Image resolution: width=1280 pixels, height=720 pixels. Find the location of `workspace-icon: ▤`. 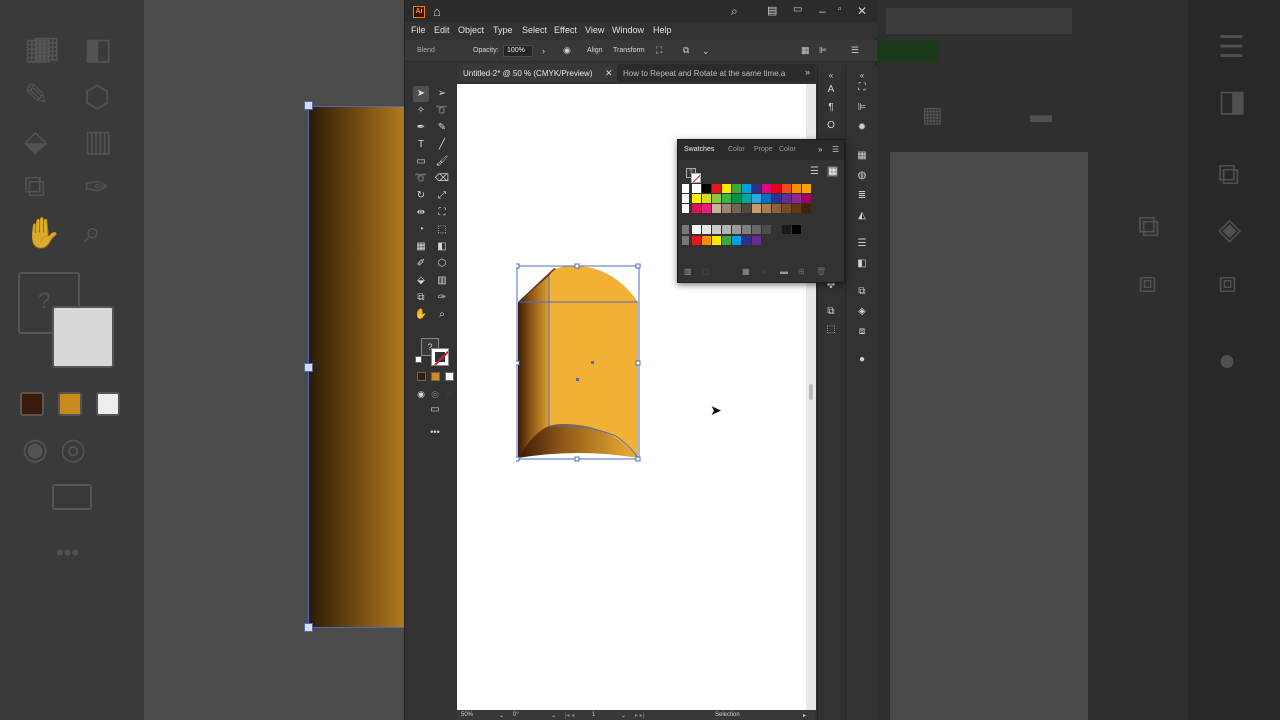

workspace-icon: ▤ is located at coordinates (772, 10).